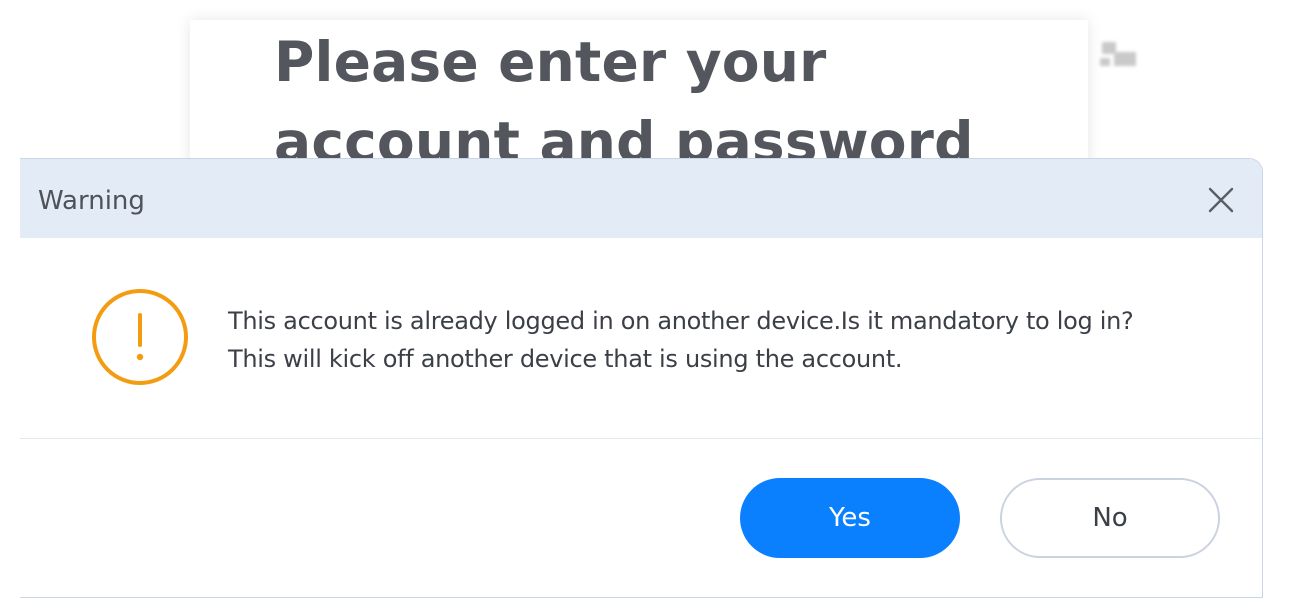 The width and height of the screenshot is (1290, 612). I want to click on dialog-divider, so click(641, 438).